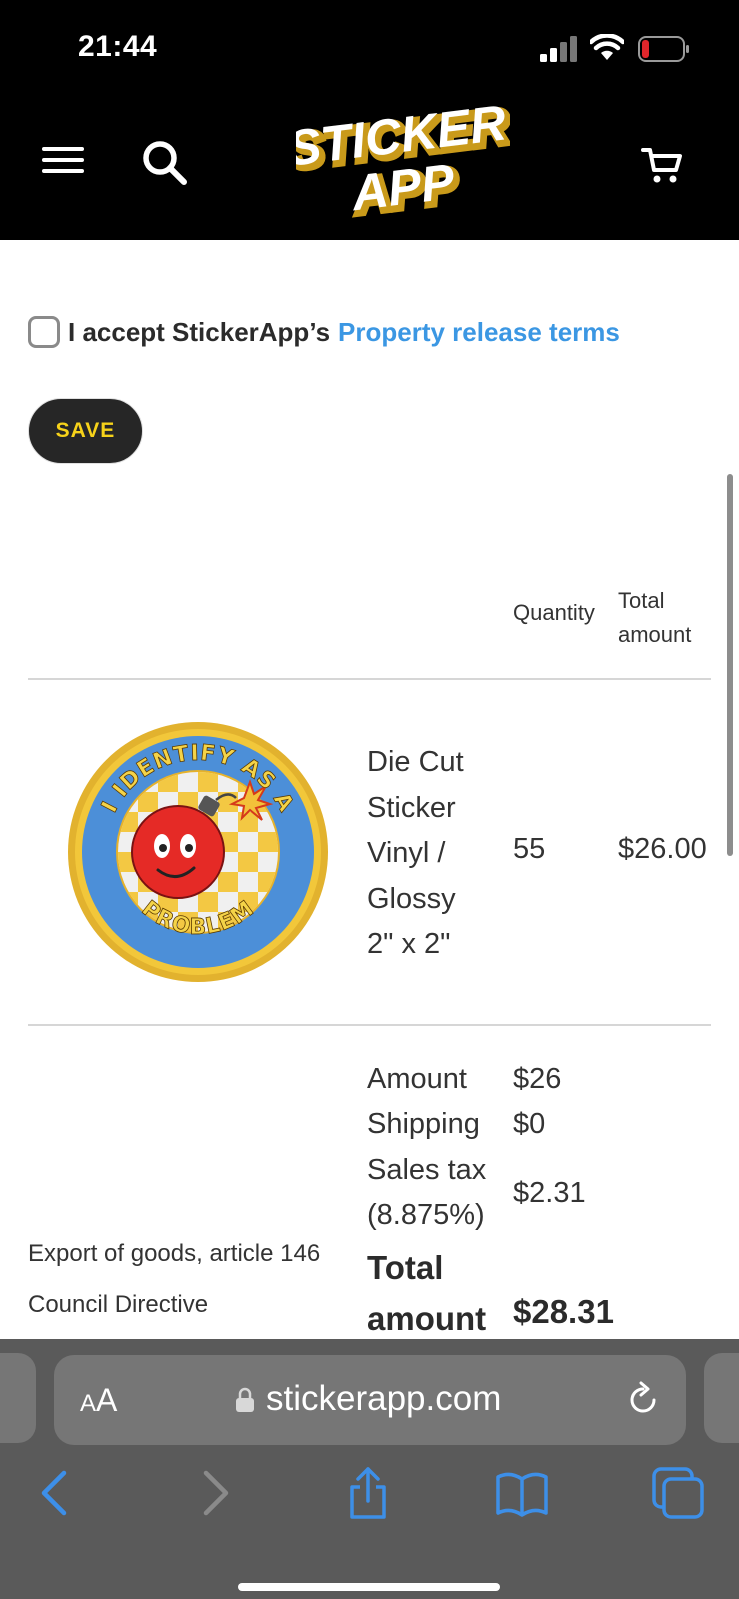 Image resolution: width=739 pixels, height=1599 pixels. What do you see at coordinates (406, 853) in the screenshot?
I see `product-line: Vinyl /` at bounding box center [406, 853].